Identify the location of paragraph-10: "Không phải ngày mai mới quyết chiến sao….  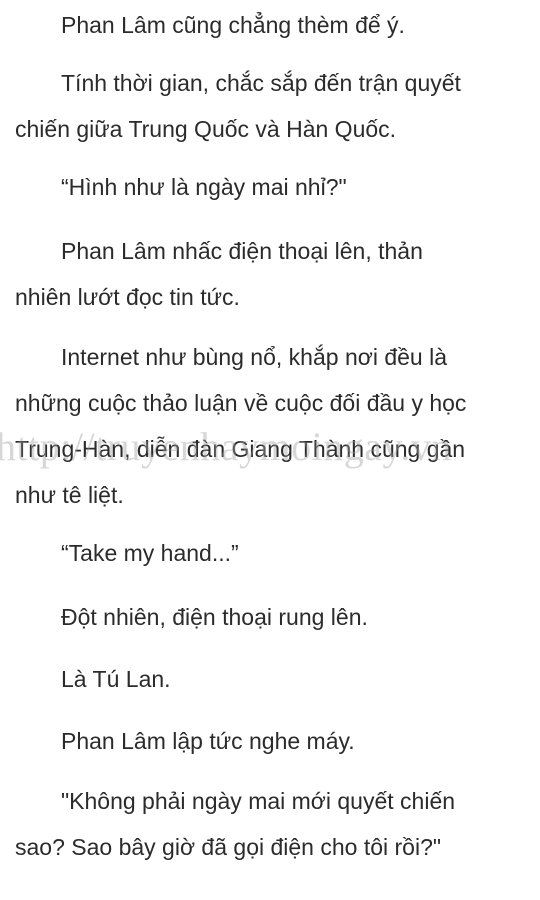
(235, 824).